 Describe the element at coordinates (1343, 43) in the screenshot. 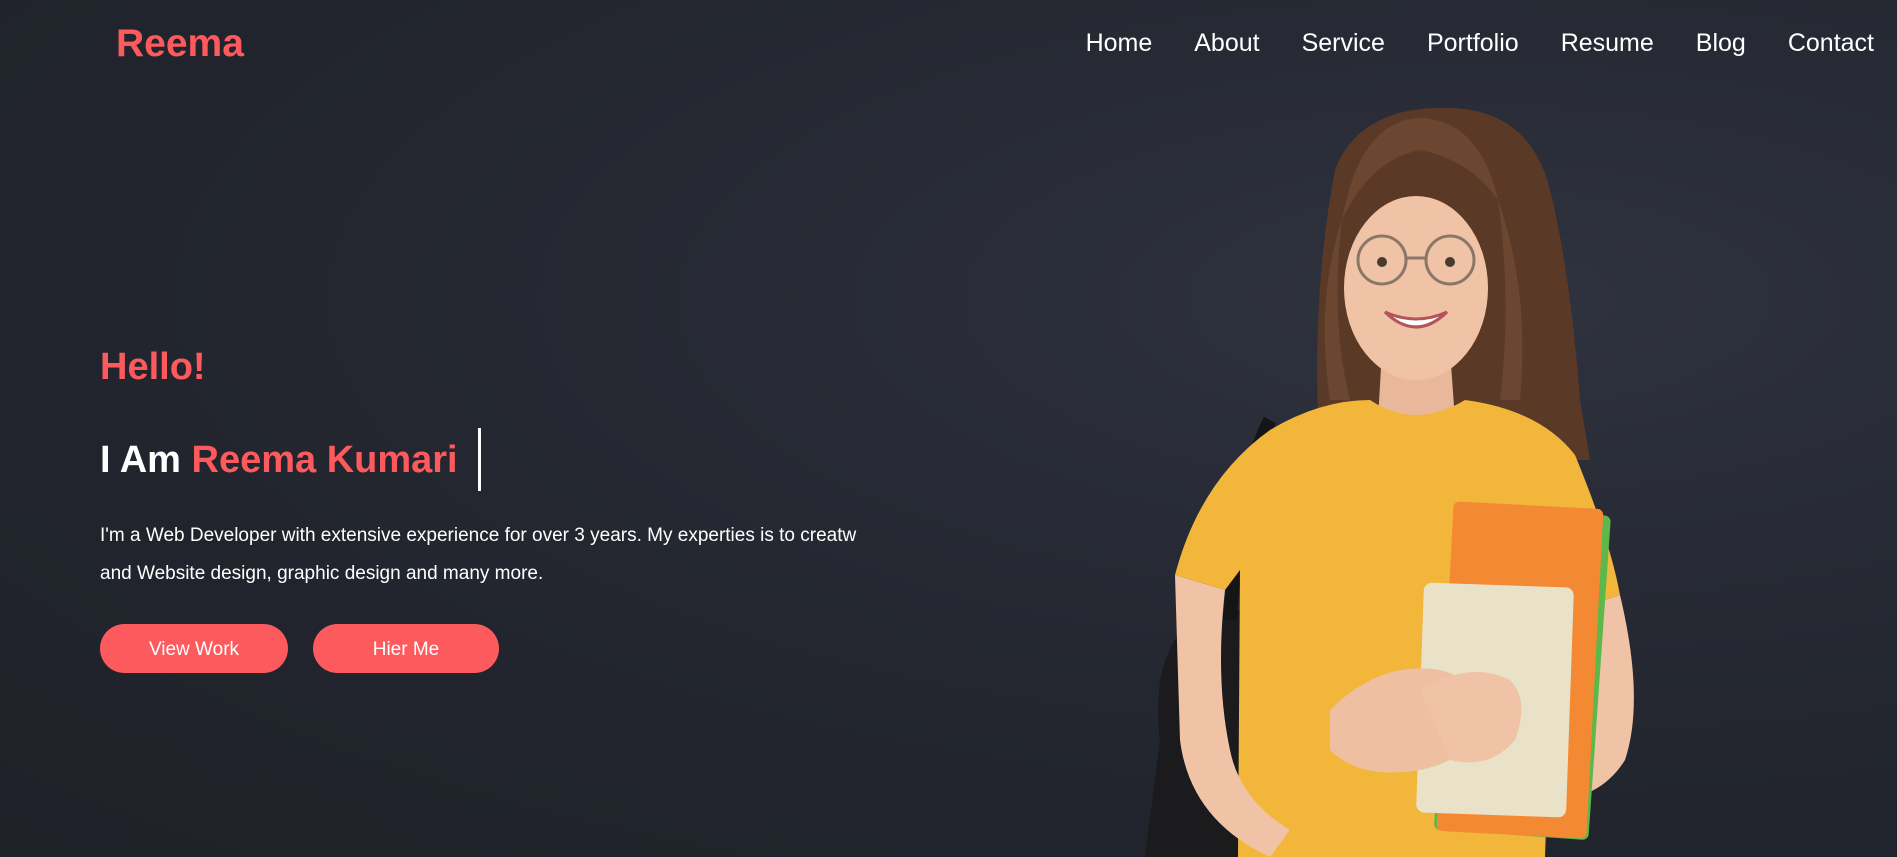

I see `nav-service: Service` at that location.